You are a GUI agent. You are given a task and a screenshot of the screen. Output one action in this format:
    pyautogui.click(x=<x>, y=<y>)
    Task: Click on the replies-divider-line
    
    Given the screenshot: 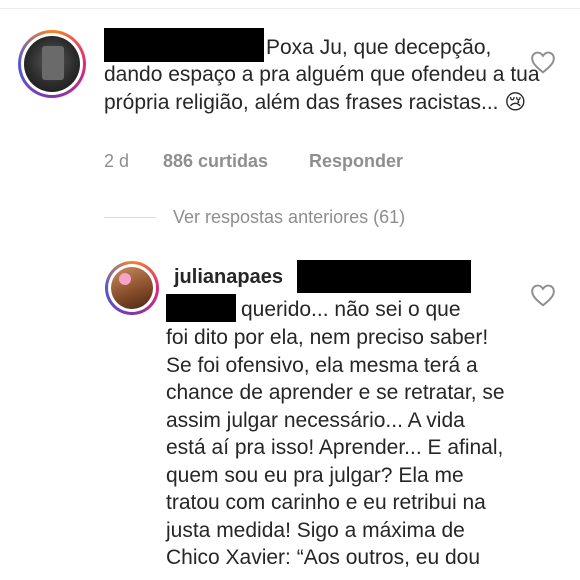 What is the action you would take?
    pyautogui.click(x=130, y=217)
    